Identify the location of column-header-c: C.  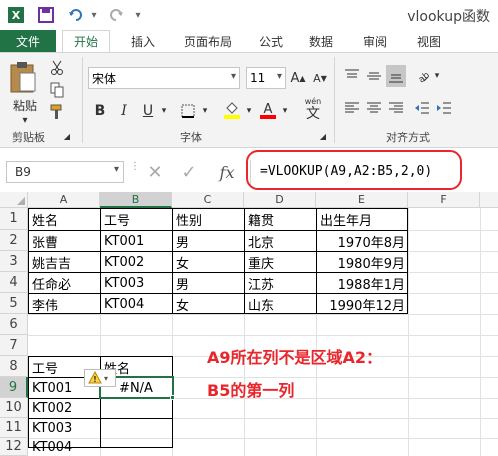
(208, 200).